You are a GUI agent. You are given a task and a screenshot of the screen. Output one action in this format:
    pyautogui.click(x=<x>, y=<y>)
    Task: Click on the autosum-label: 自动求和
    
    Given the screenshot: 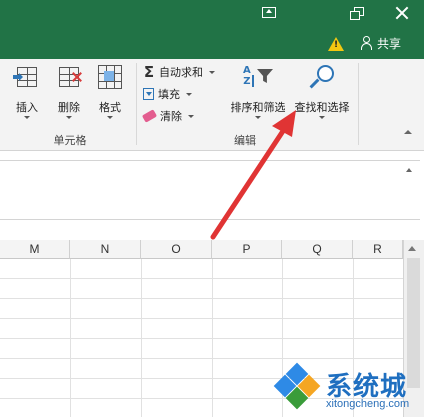 What is the action you would take?
    pyautogui.click(x=181, y=72)
    